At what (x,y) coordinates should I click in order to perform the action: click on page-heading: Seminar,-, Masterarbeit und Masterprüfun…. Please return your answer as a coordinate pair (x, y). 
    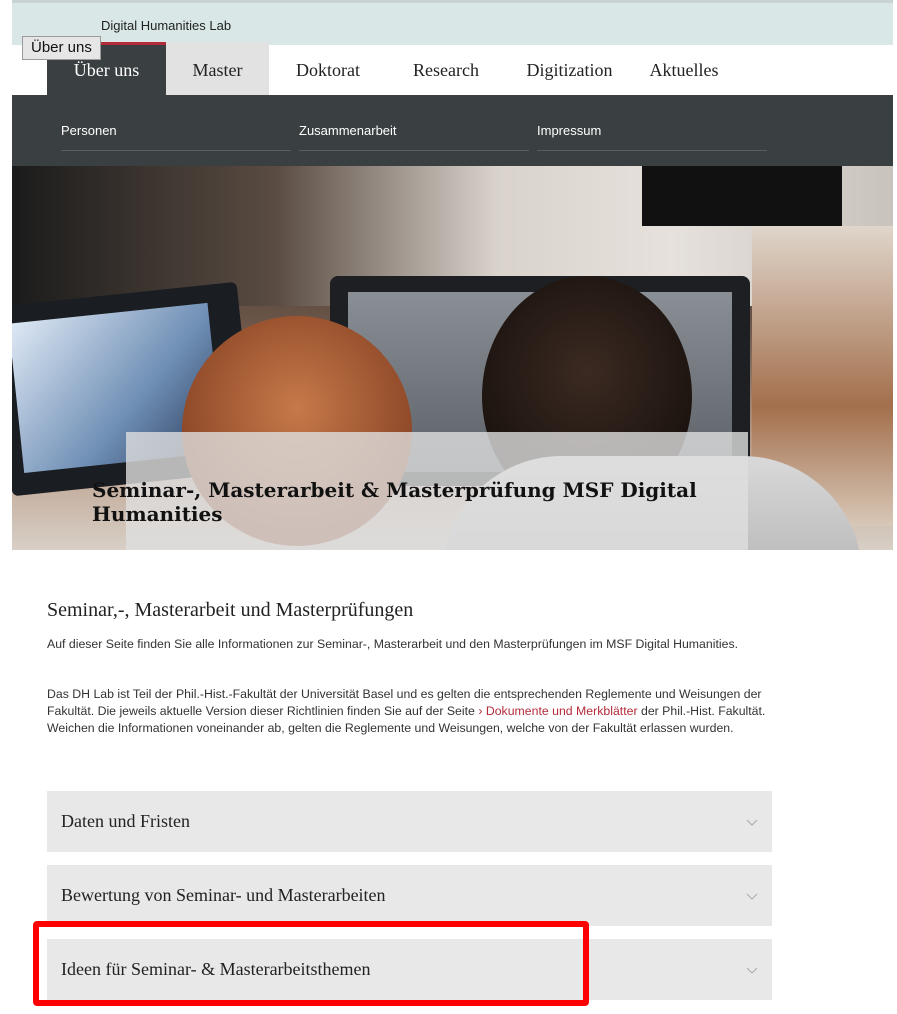
    Looking at the image, I should click on (230, 610).